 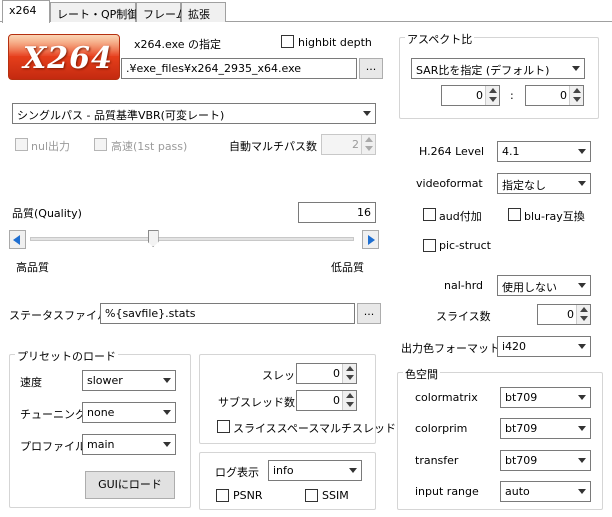 What do you see at coordinates (256, 402) in the screenshot?
I see `subthread-count-label: サブスレッド数` at bounding box center [256, 402].